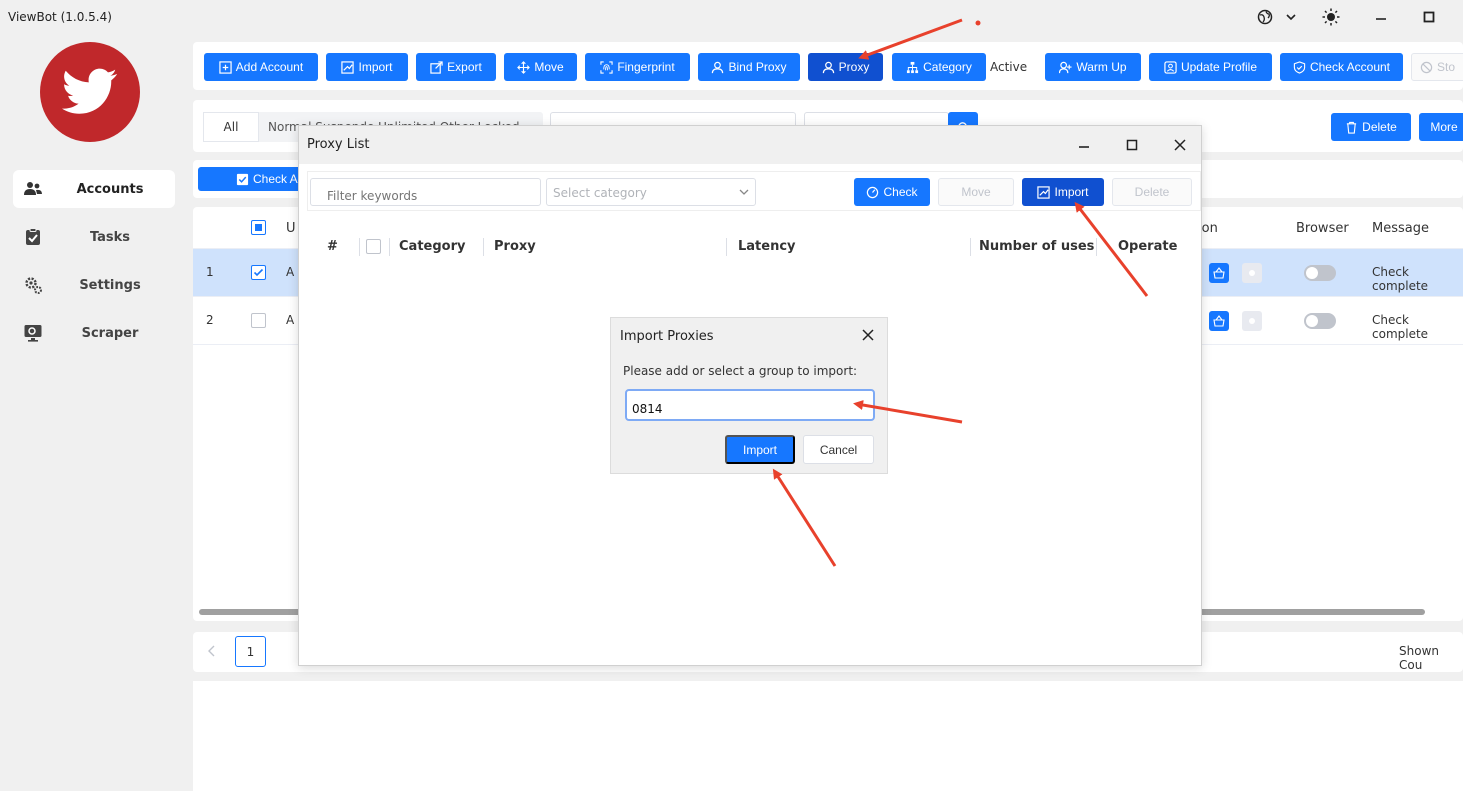  What do you see at coordinates (913, 67) in the screenshot?
I see `sitemap-icon` at bounding box center [913, 67].